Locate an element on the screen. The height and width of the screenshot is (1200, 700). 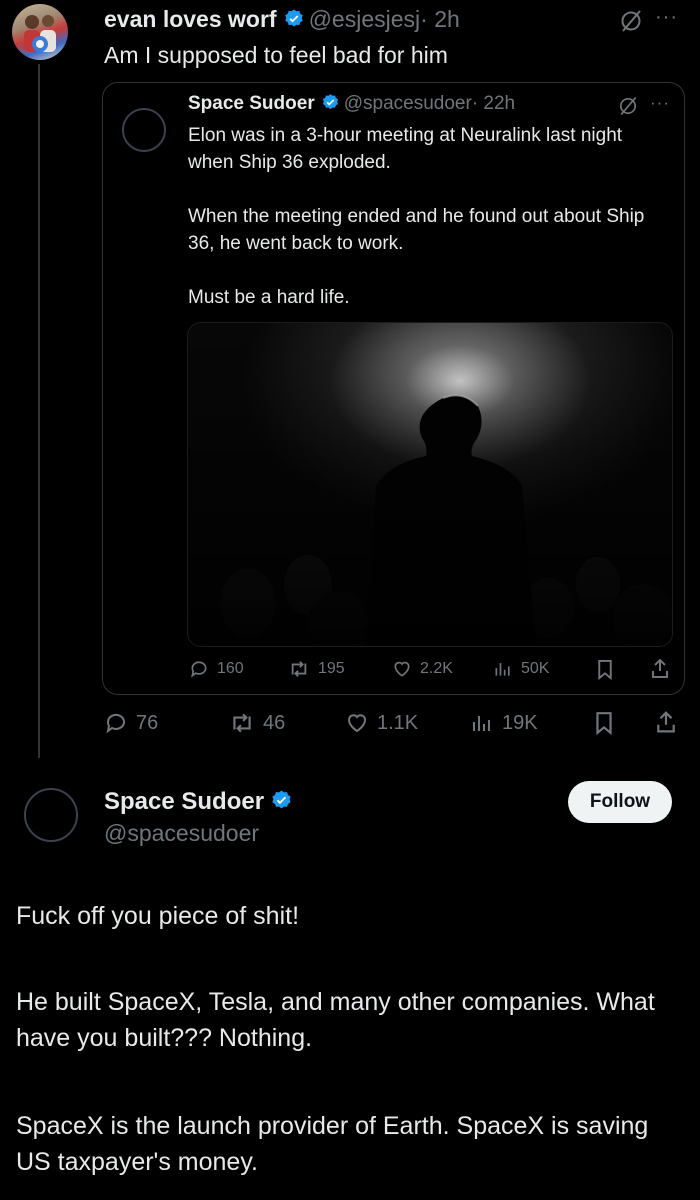
repost-count: 46 is located at coordinates (274, 722).